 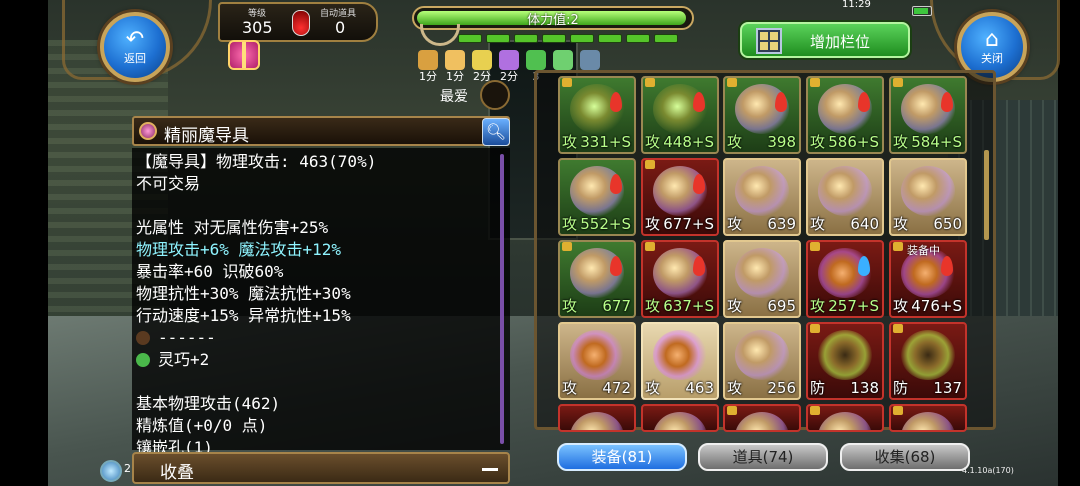 I want to click on equipped-badge: 装备中, so click(x=923, y=250).